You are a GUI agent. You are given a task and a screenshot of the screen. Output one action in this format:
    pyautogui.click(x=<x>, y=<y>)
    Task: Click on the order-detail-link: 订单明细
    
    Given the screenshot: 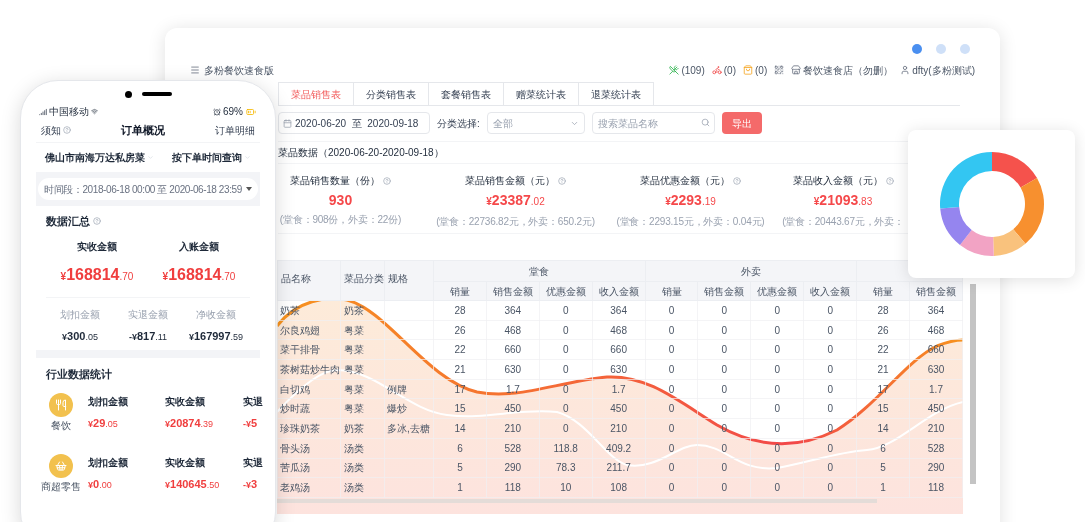 What is the action you would take?
    pyautogui.click(x=235, y=130)
    